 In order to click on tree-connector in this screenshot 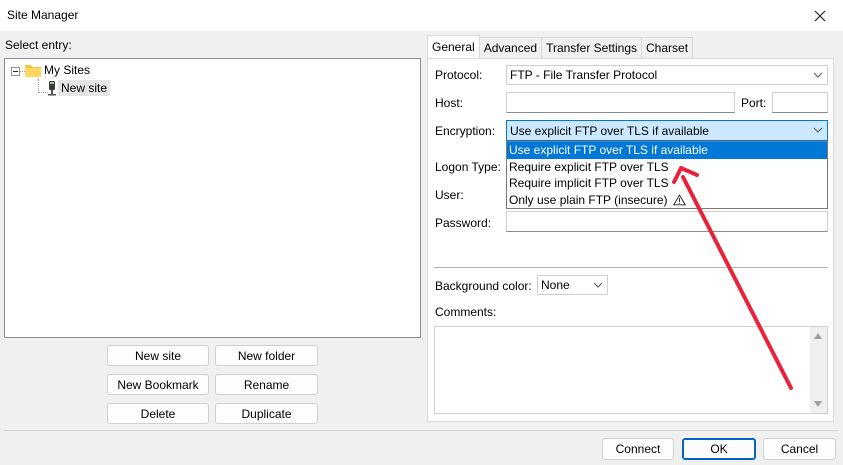, I will do `click(38, 86)`.